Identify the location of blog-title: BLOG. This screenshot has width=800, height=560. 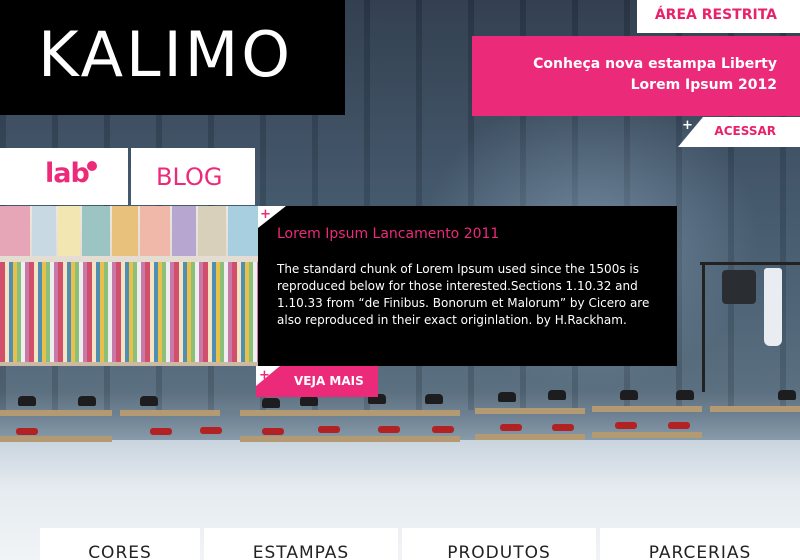
(189, 177).